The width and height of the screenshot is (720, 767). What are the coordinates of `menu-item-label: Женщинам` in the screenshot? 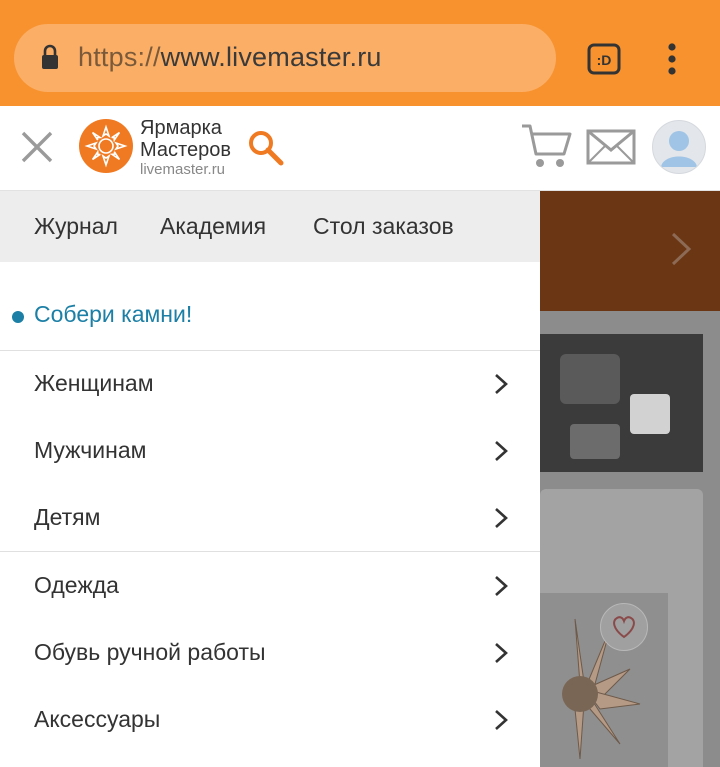 It's located at (94, 383).